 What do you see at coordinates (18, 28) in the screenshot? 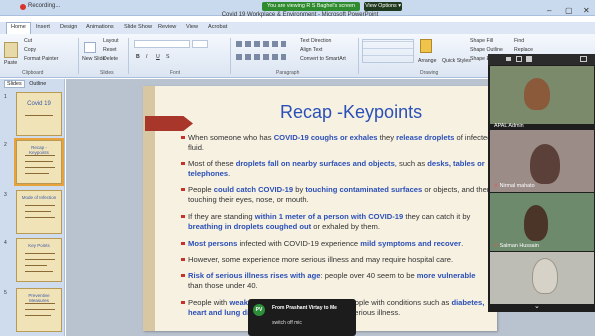
I see `tab-home: Home` at bounding box center [18, 28].